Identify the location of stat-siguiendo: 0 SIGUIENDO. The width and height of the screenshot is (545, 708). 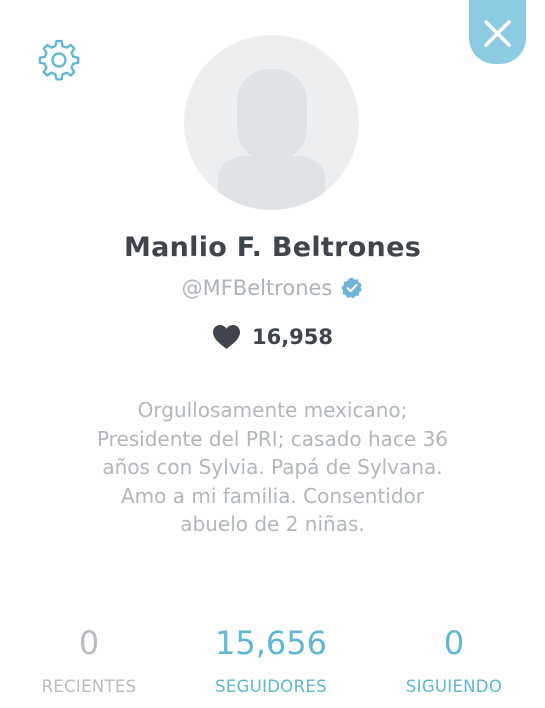
(454, 658).